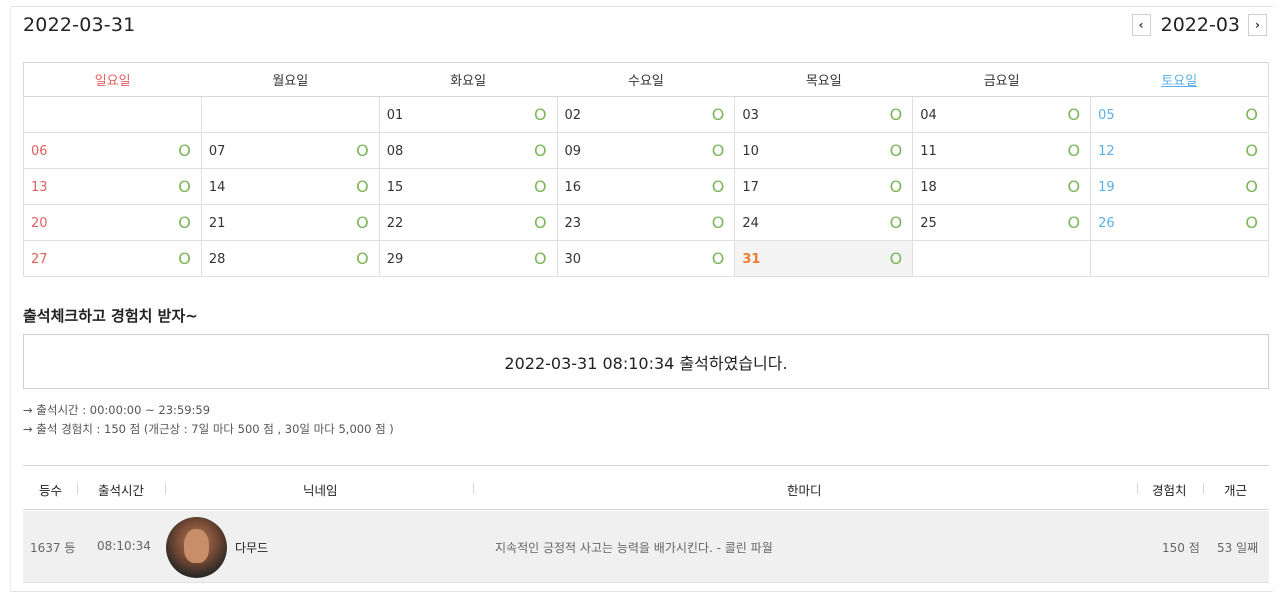  What do you see at coordinates (646, 363) in the screenshot?
I see `attendance-message-text: 2022-03-31 08:10:34 출석하였습니다.` at bounding box center [646, 363].